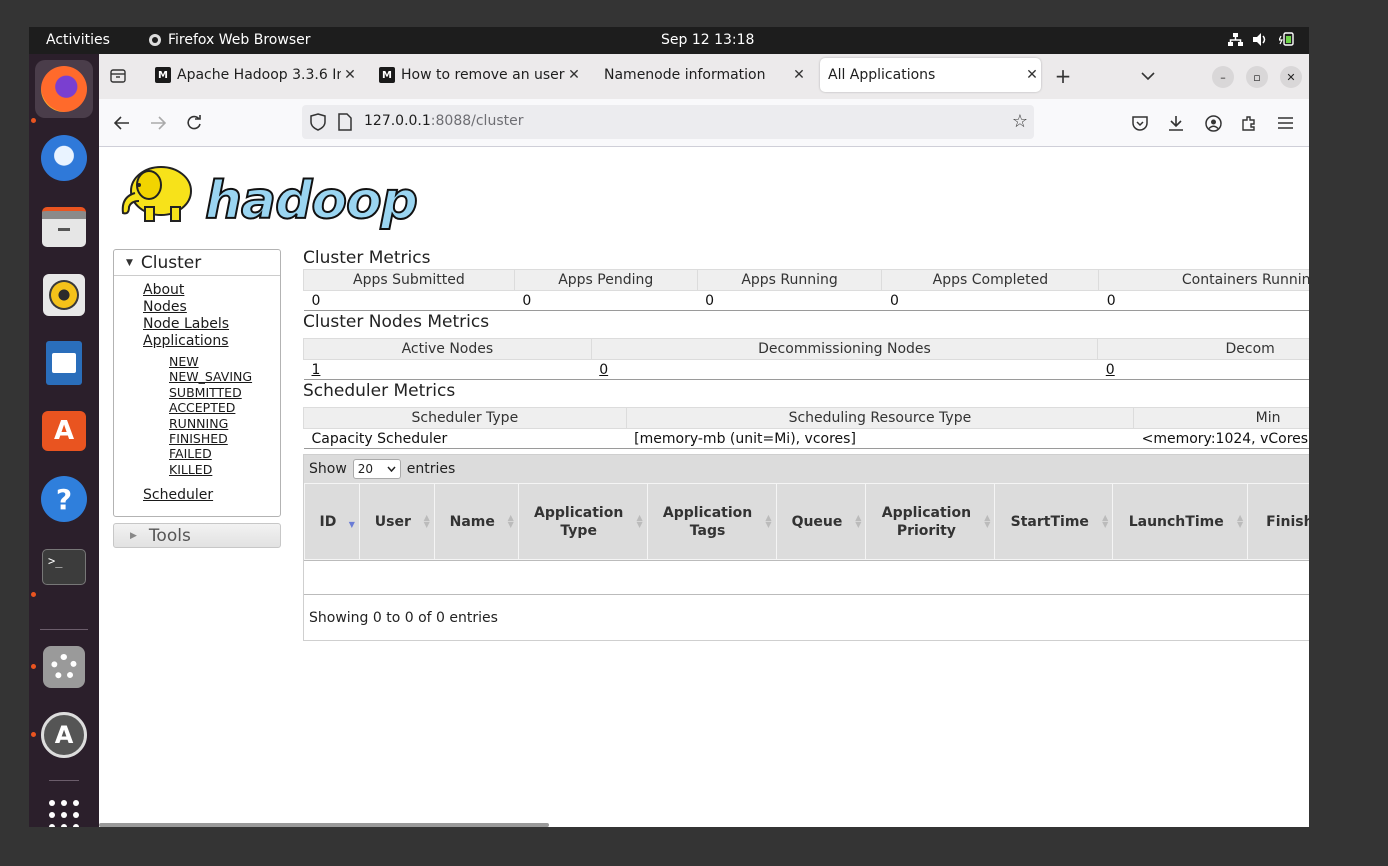 Image resolution: width=1388 pixels, height=866 pixels. What do you see at coordinates (789, 280) in the screenshot?
I see `metric-header: Apps Running` at bounding box center [789, 280].